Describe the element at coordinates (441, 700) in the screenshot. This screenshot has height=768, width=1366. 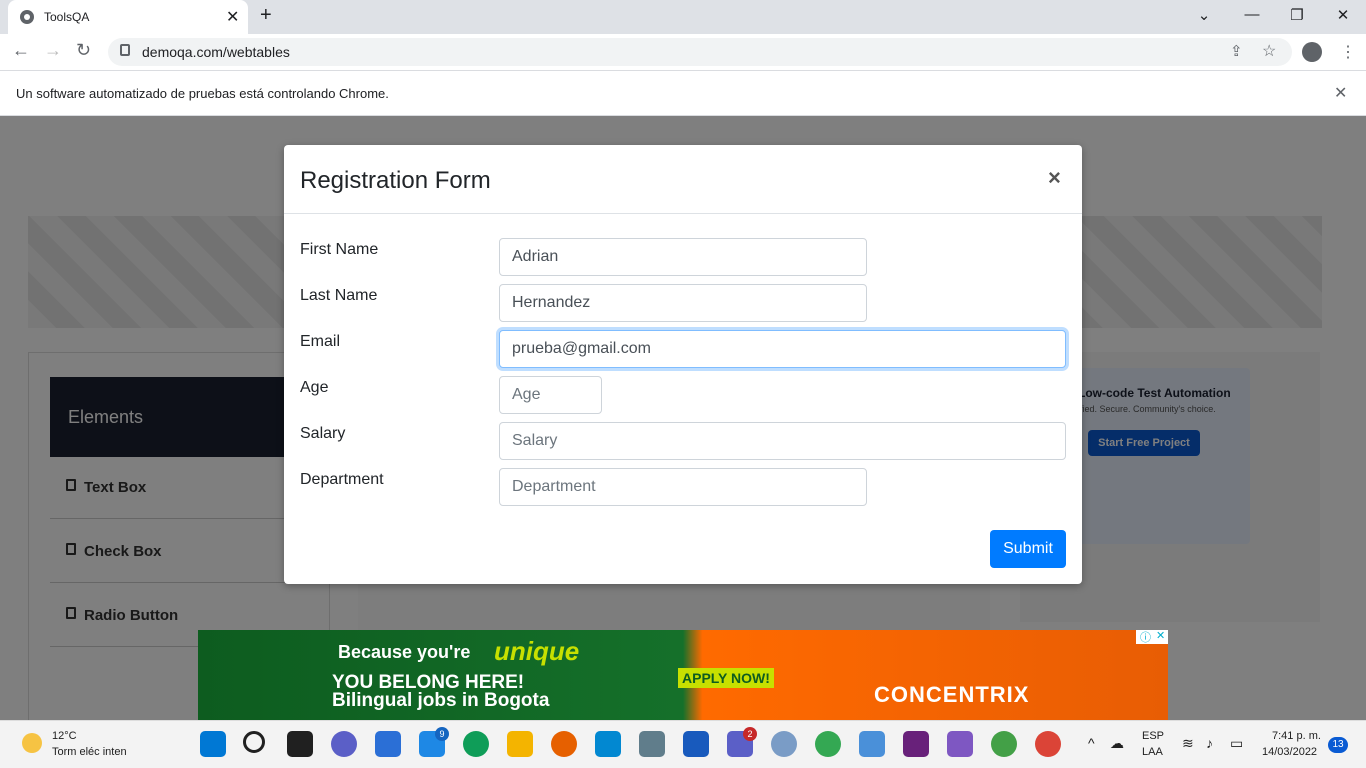
I see `ad-line-3: Bilingual jobs in Bogota` at that location.